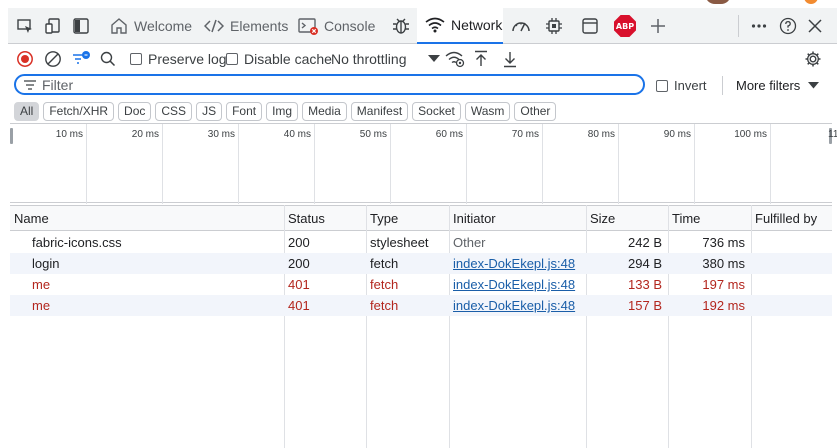  Describe the element at coordinates (322, 84) in the screenshot. I see `filter-input` at that location.